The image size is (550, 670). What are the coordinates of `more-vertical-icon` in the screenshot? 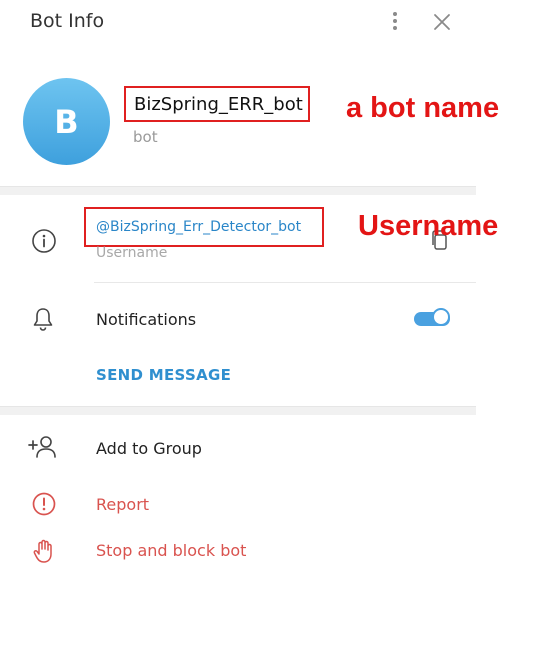 It's located at (395, 22).